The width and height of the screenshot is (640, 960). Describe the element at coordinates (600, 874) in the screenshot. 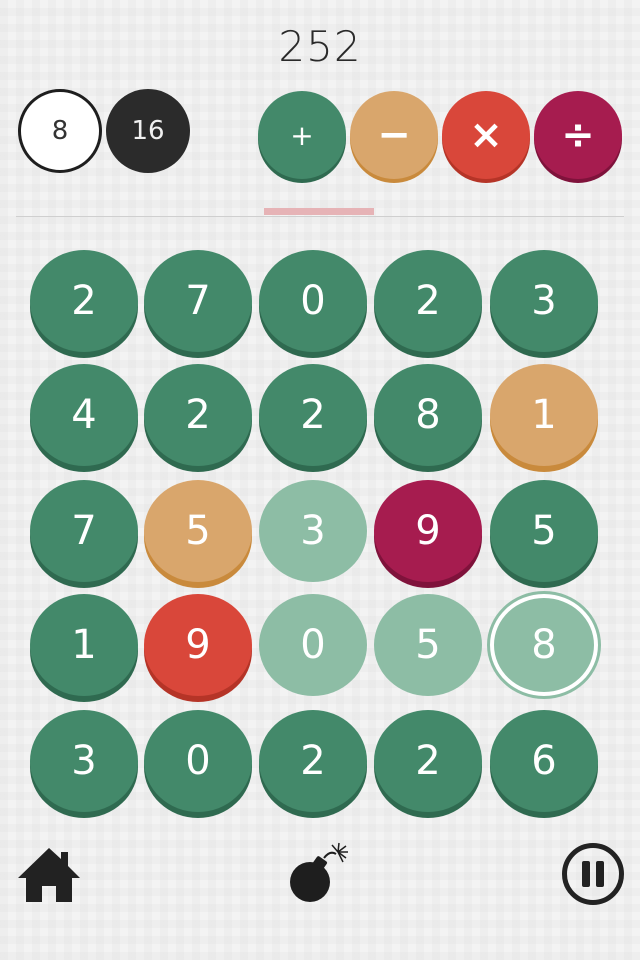

I see `pause-icon-bar-right` at that location.